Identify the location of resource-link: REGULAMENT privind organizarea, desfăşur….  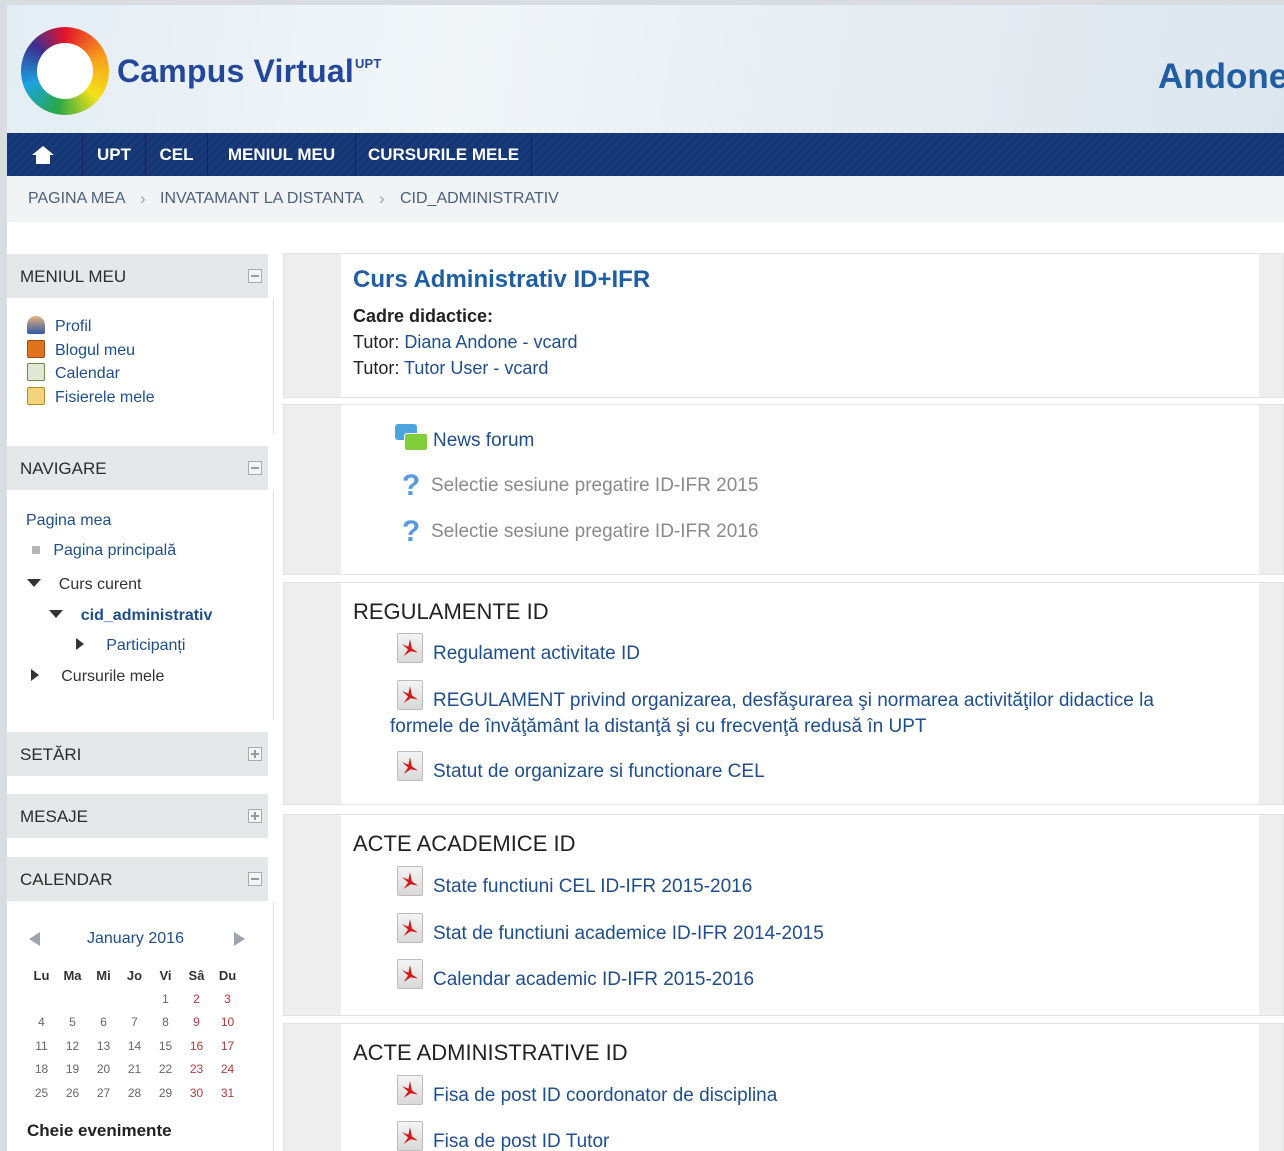
(775, 696).